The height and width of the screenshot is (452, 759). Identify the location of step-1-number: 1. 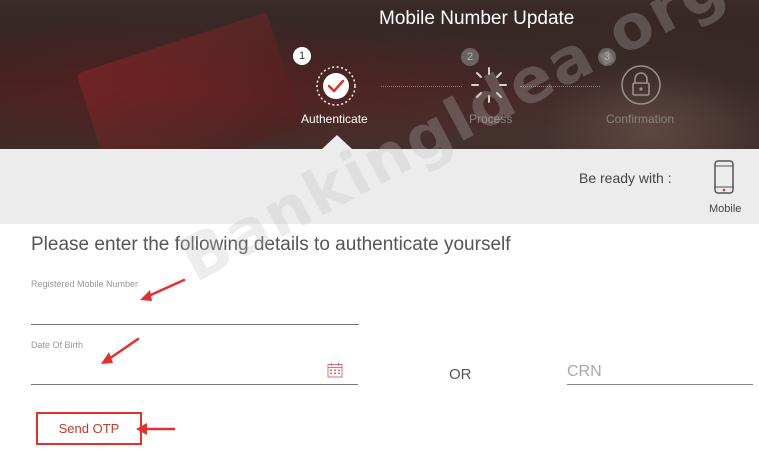
(302, 56).